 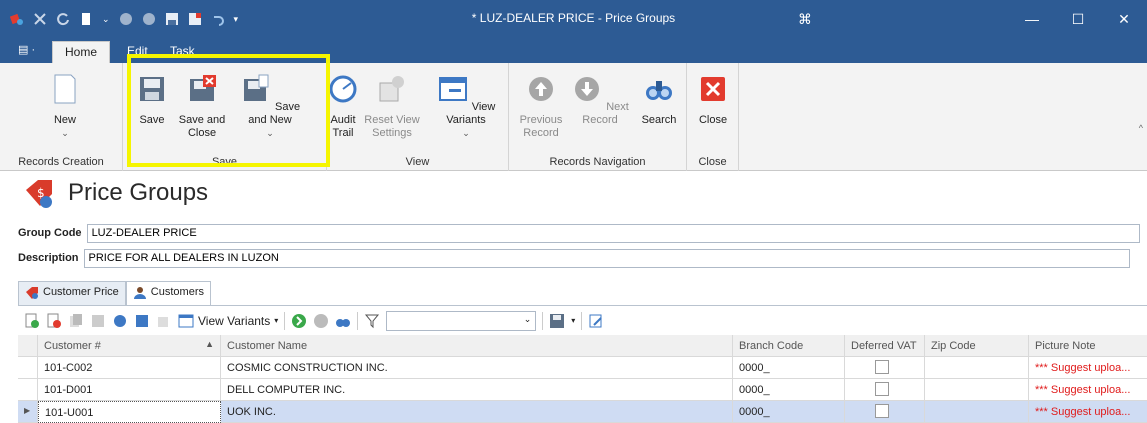 I want to click on save-and-new-button: Save and New ⌄, so click(x=270, y=106).